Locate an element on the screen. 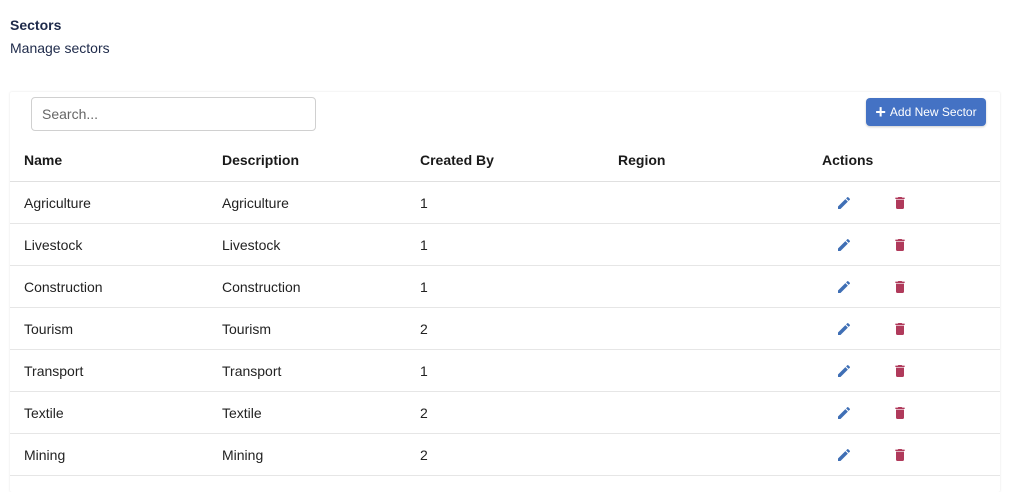 Image resolution: width=1009 pixels, height=492 pixels. header-created-by: Created By is located at coordinates (505, 160).